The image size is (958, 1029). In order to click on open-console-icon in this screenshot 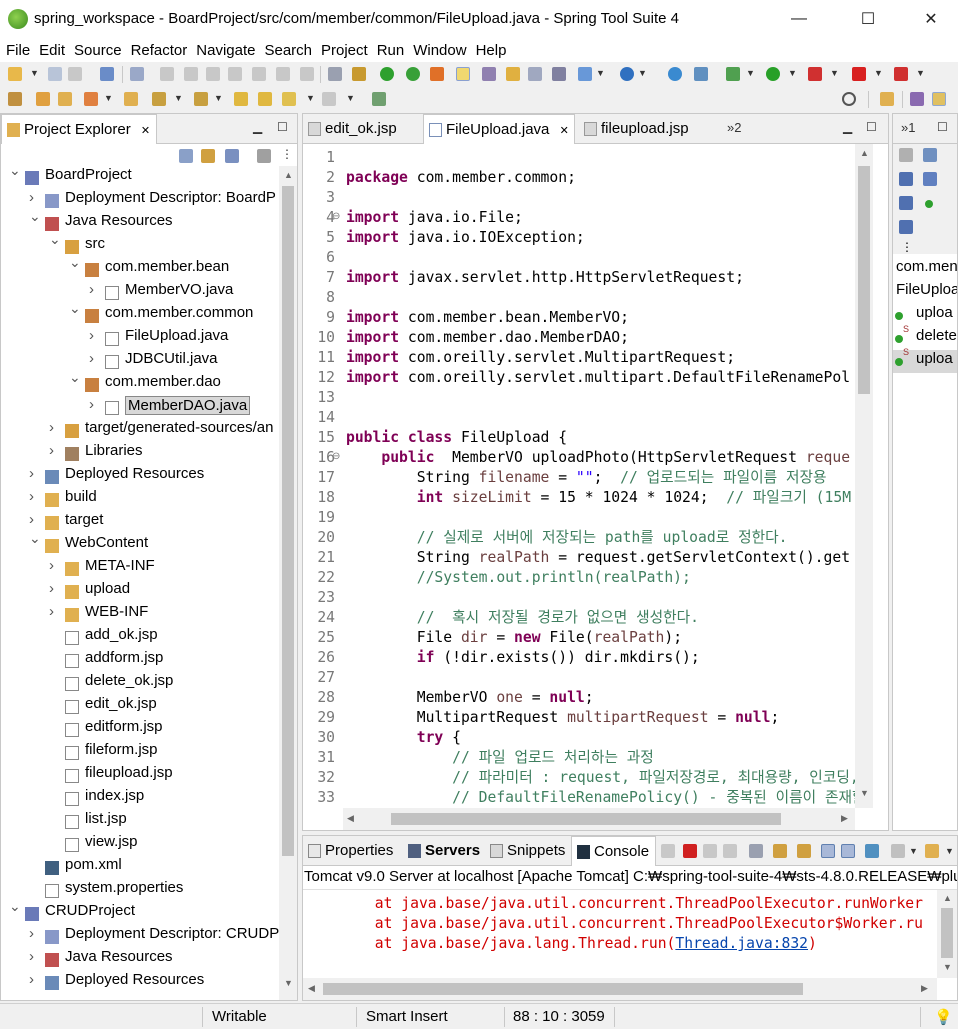, I will do `click(932, 851)`.